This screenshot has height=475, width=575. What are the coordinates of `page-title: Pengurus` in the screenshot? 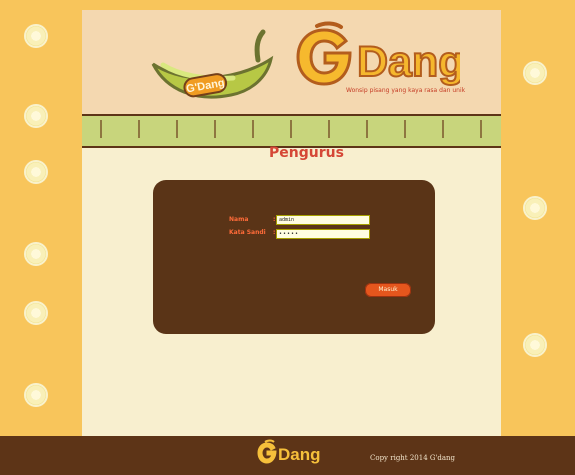 It's located at (306, 153).